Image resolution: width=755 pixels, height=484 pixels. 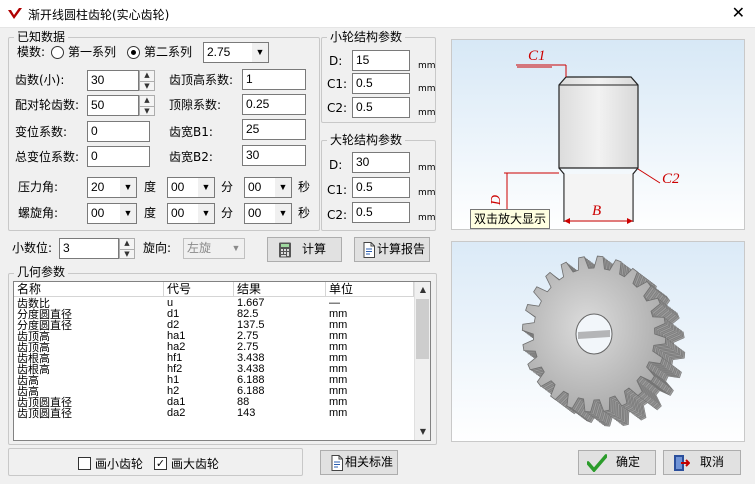 What do you see at coordinates (57, 52) in the screenshot?
I see `series1-radio` at bounding box center [57, 52].